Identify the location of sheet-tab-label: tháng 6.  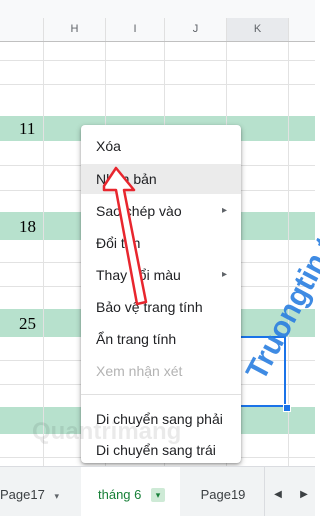
(120, 494).